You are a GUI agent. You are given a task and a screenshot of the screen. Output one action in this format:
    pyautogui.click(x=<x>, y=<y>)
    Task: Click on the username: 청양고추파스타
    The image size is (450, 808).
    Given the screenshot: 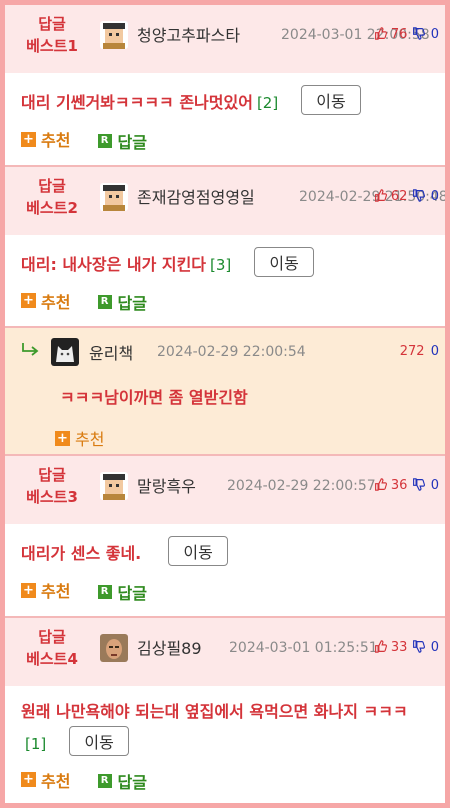 What is the action you would take?
    pyautogui.click(x=188, y=34)
    